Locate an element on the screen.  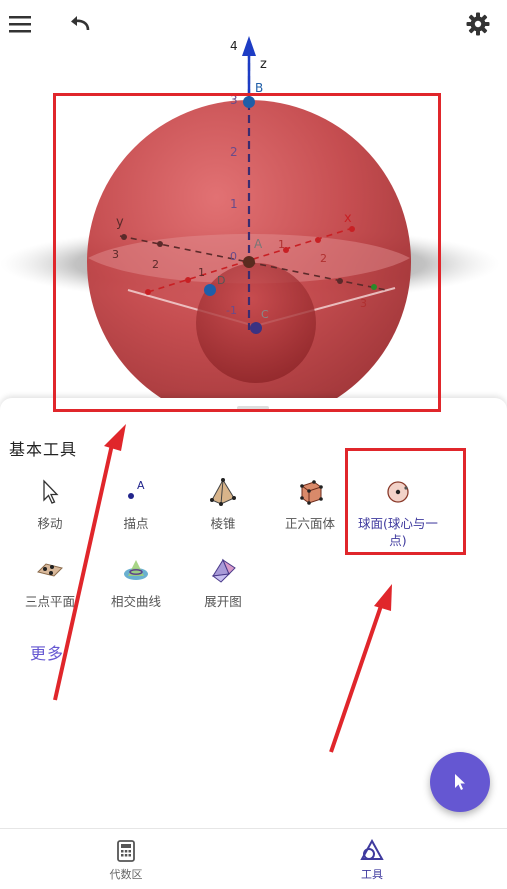
cursor-icon is located at coordinates (460, 782).